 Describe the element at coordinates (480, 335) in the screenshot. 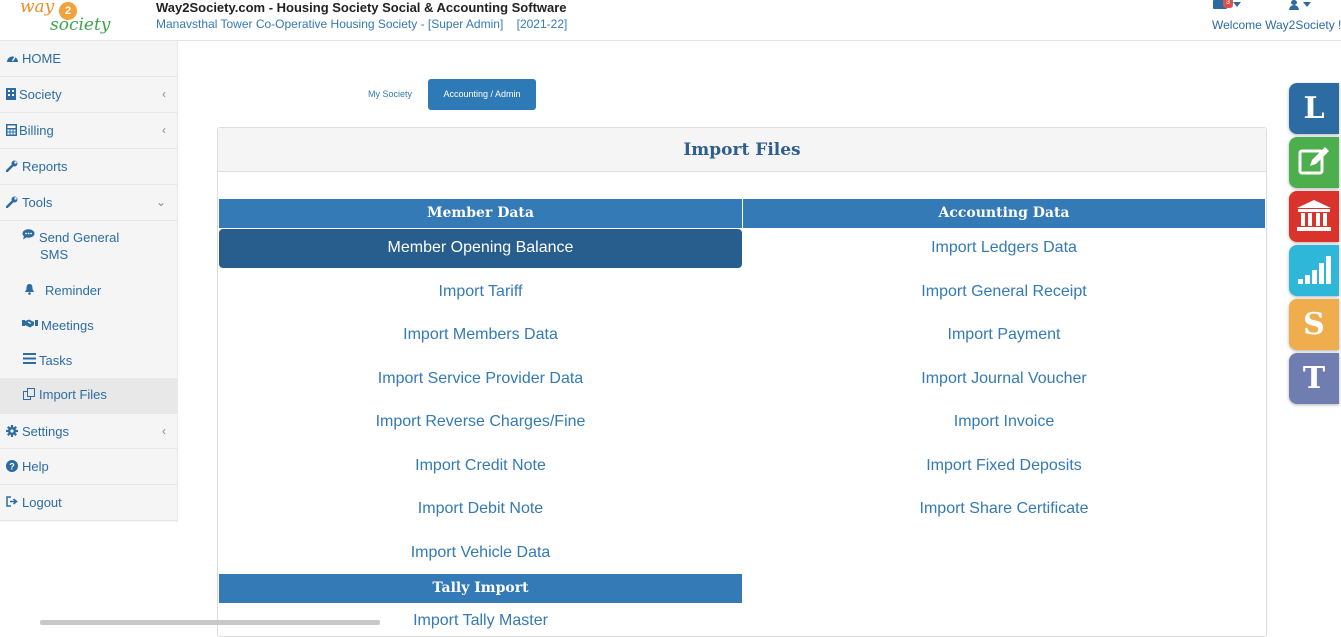

I see `link-import-members-data: Import Members Data` at that location.